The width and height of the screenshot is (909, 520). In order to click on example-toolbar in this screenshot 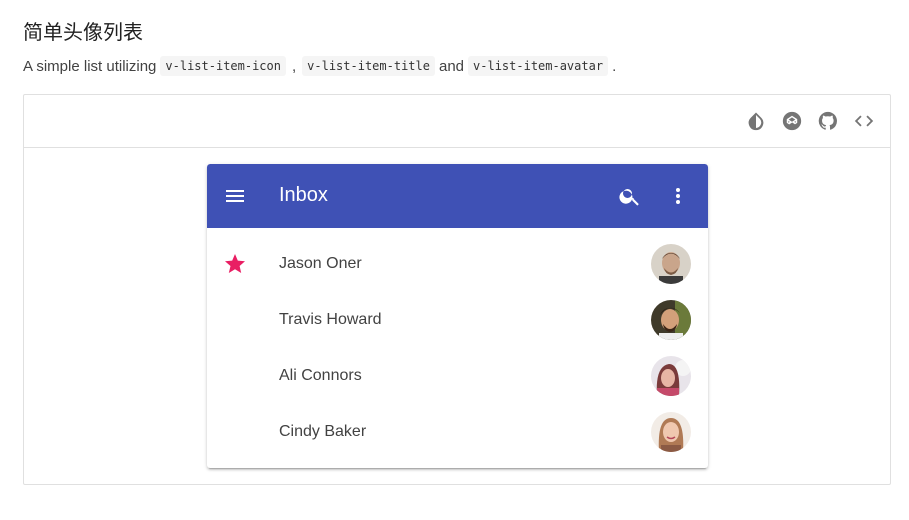, I will do `click(457, 121)`.